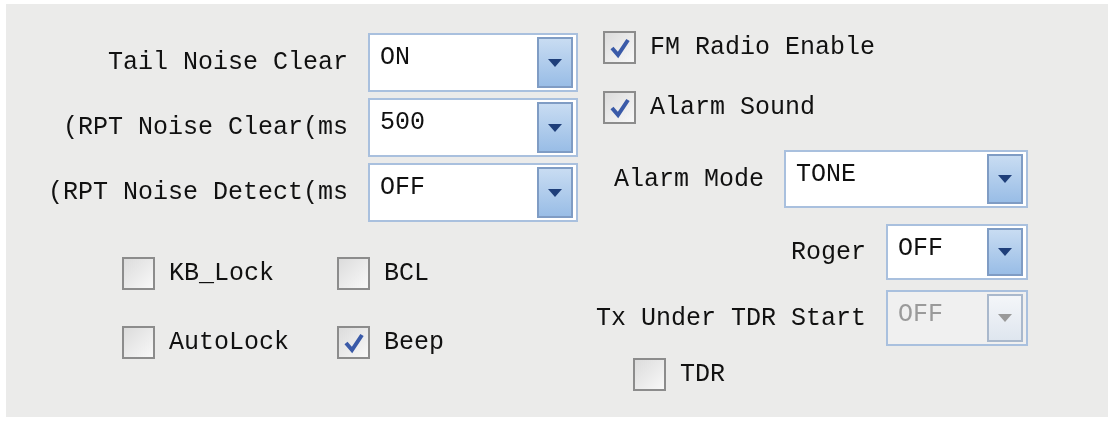  I want to click on field-label: Tail Noise Clear, so click(227, 62).